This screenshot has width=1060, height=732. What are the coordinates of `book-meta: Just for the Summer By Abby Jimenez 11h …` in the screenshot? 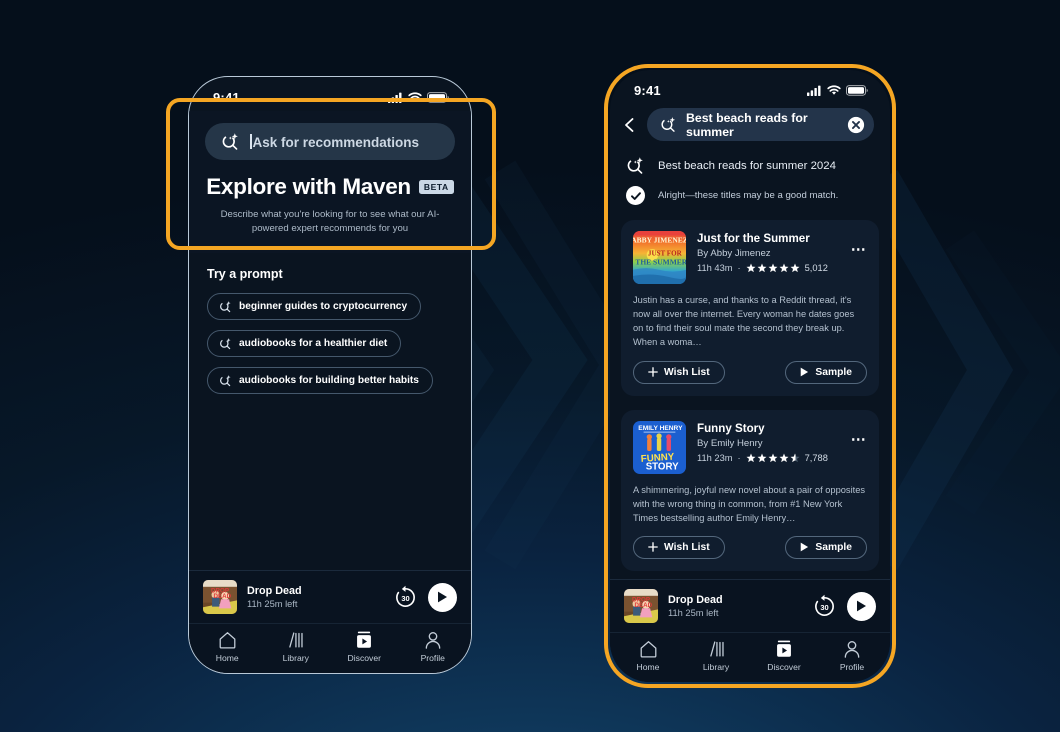 It's located at (782, 257).